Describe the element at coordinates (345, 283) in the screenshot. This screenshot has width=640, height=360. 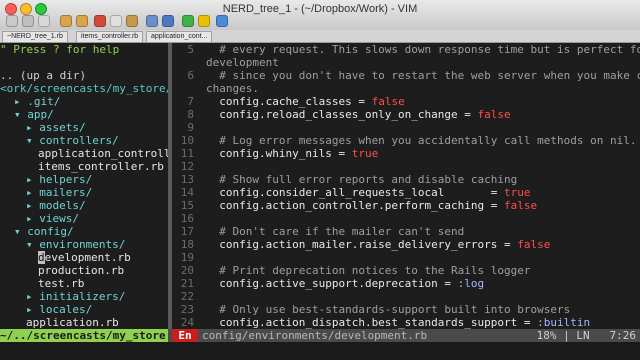
I see `code-line: config.active_support.deprecation = :log` at that location.